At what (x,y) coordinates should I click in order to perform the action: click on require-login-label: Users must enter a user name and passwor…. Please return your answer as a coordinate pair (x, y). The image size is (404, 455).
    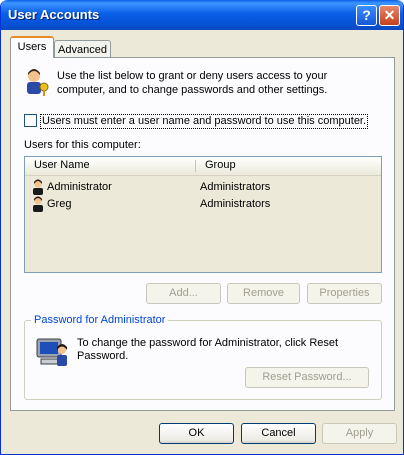
    Looking at the image, I should click on (204, 121).